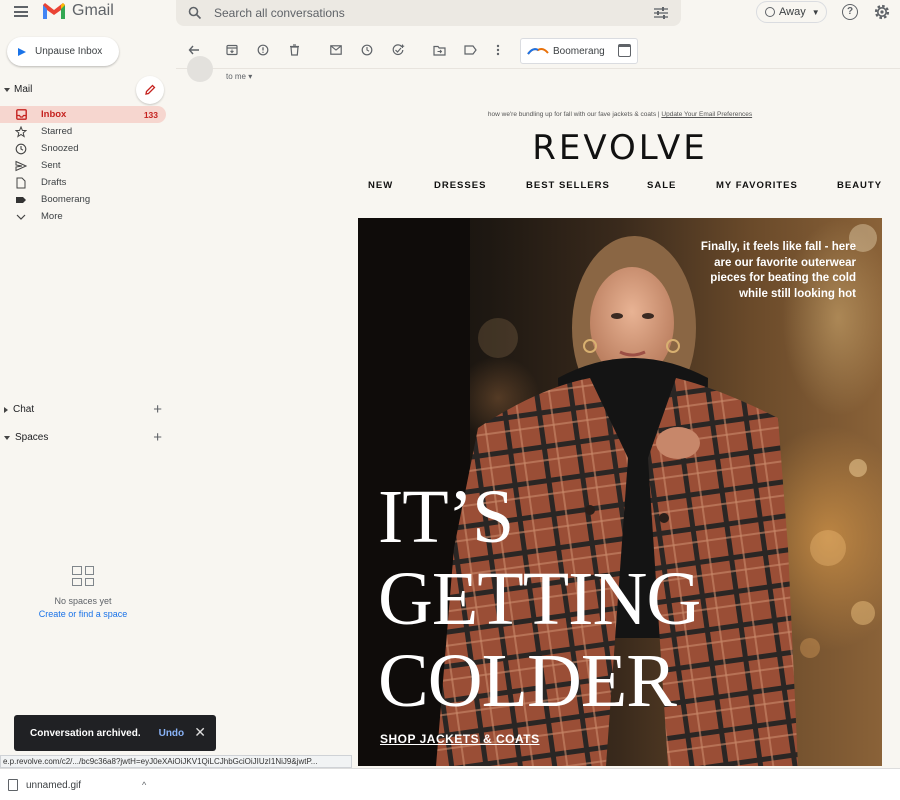 The image size is (900, 800). What do you see at coordinates (84, 409) in the screenshot?
I see `chat-section-toggle: Chat +` at bounding box center [84, 409].